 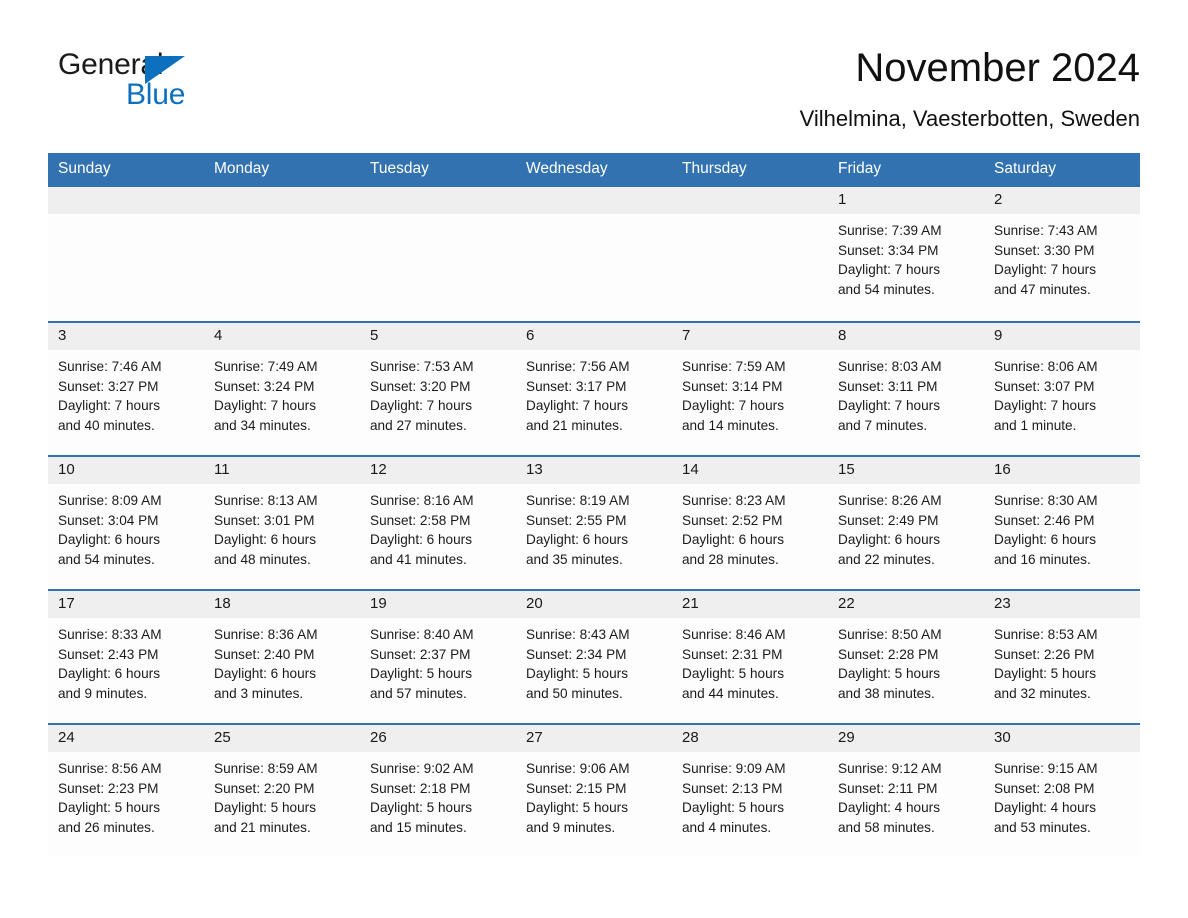 What do you see at coordinates (126, 604) in the screenshot?
I see `day-number: 17` at bounding box center [126, 604].